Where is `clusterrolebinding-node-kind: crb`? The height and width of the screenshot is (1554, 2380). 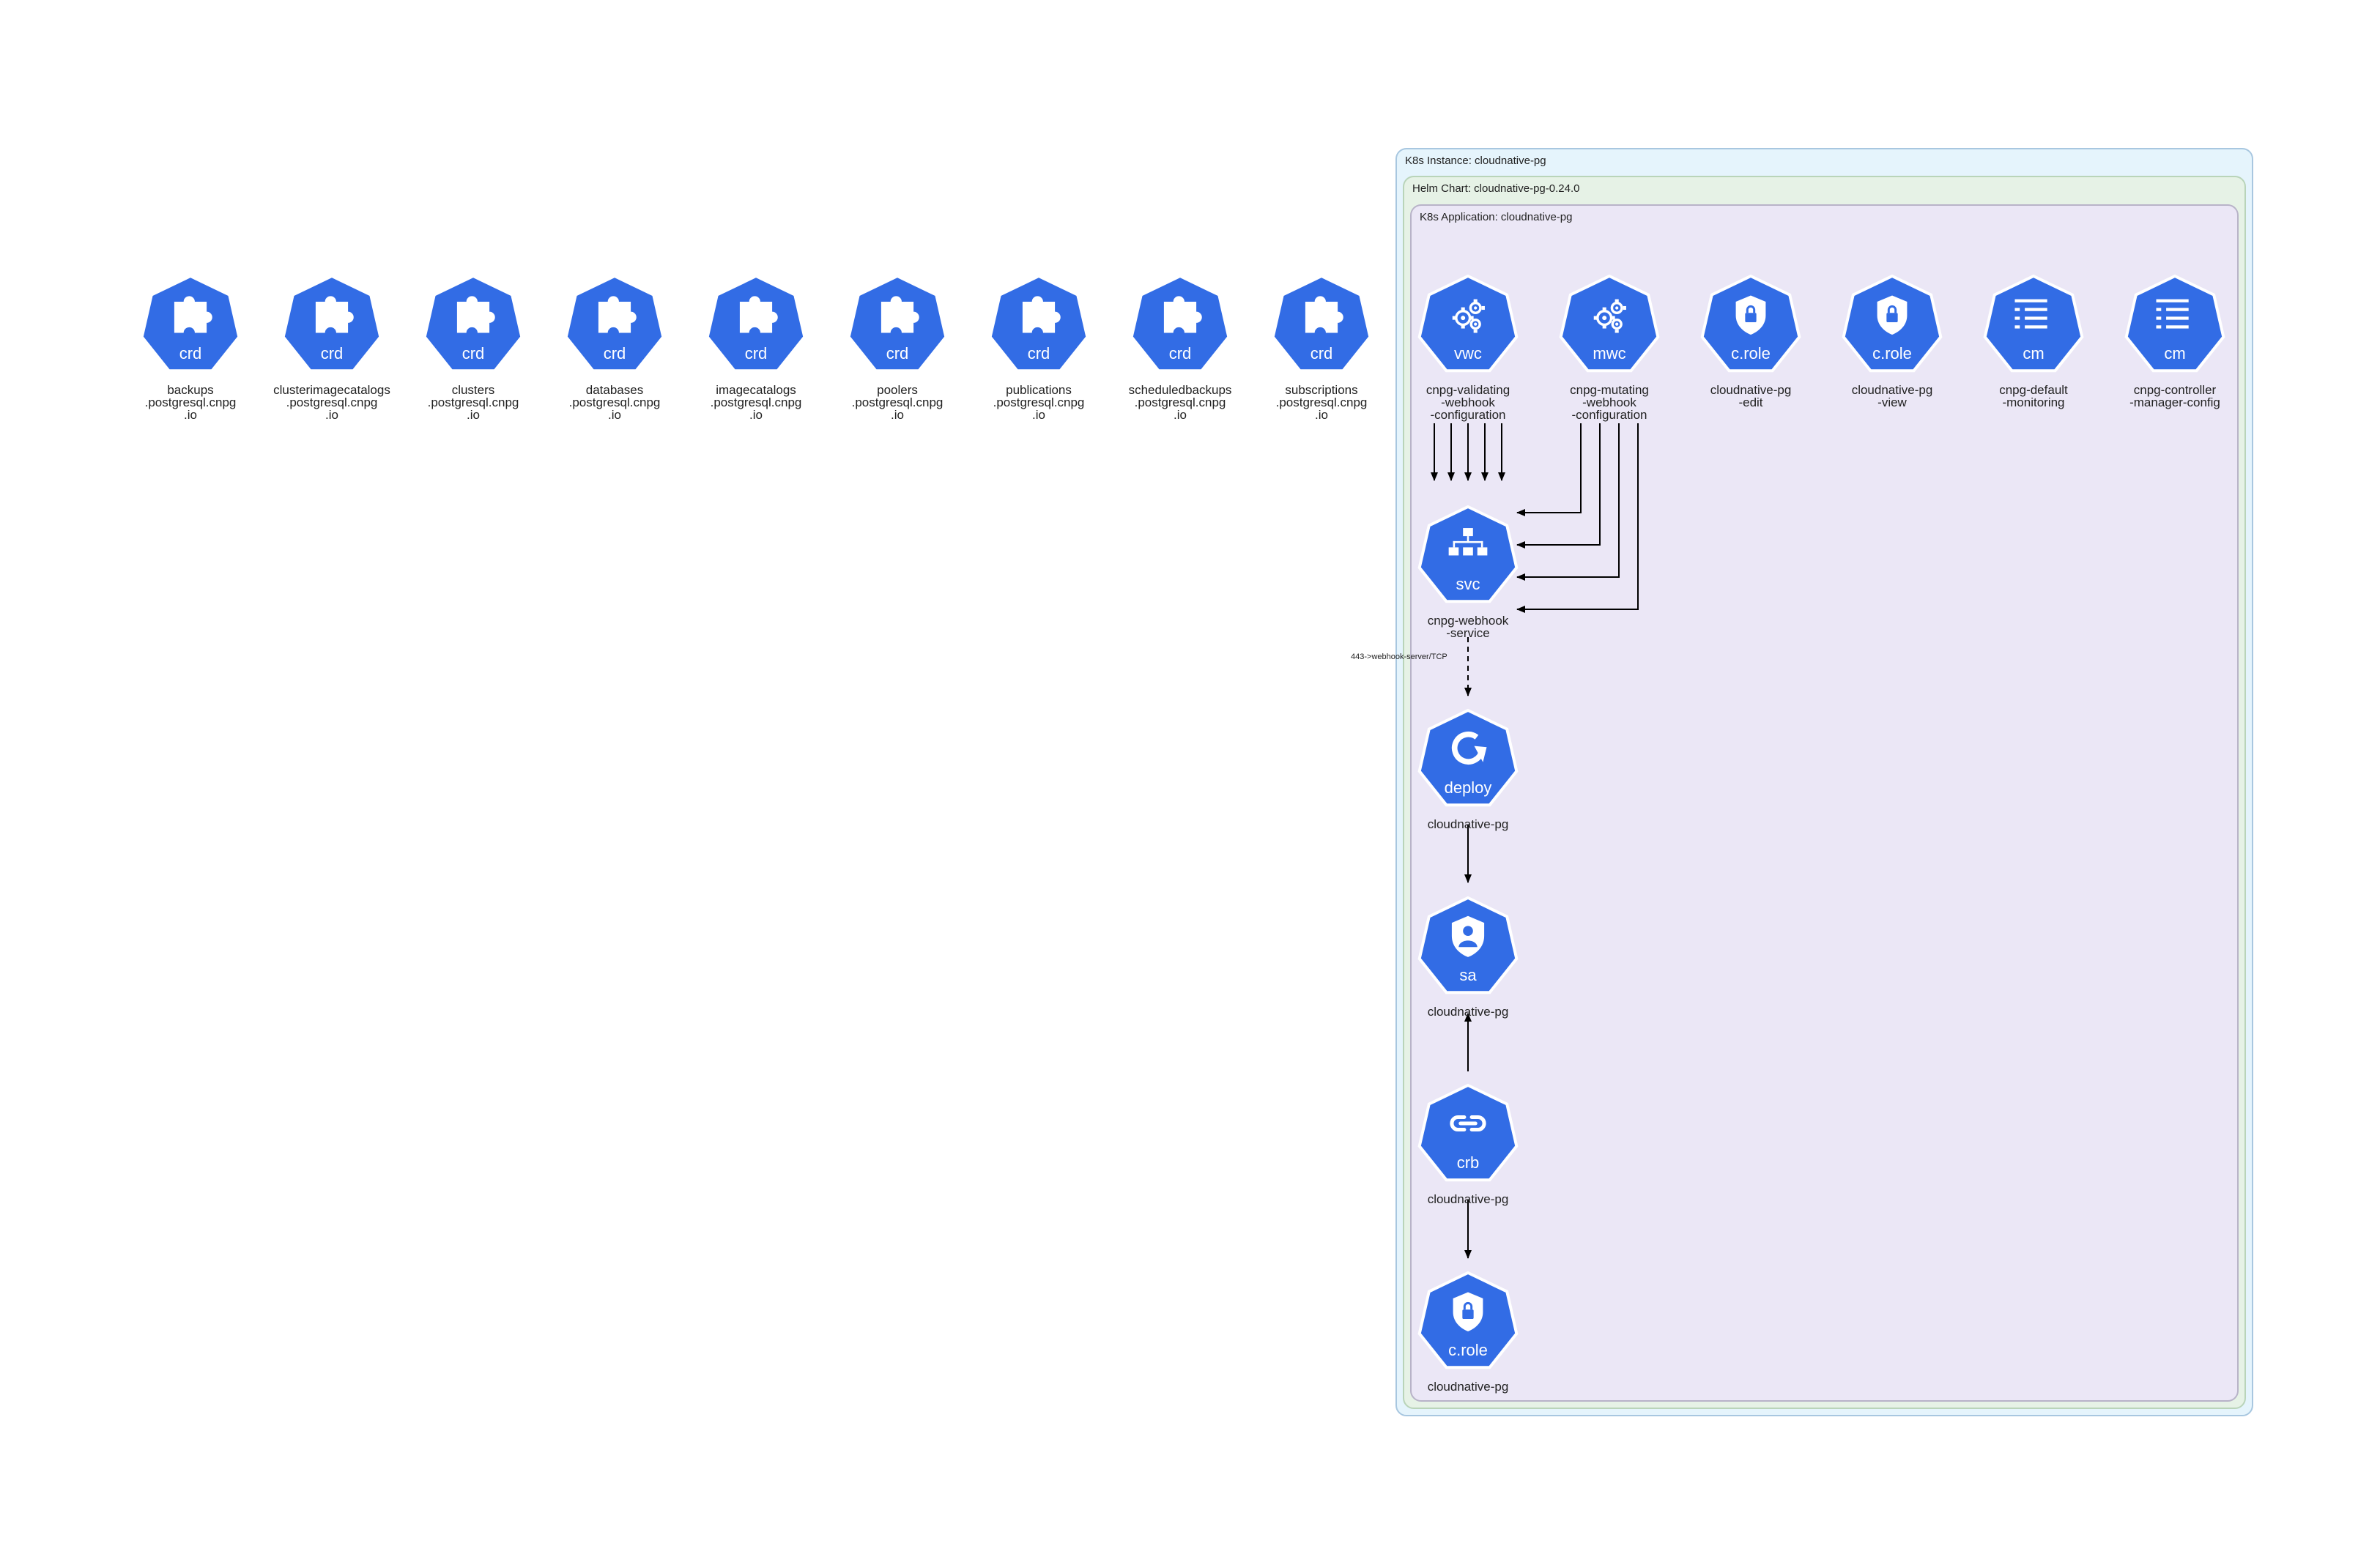
clusterrolebinding-node-kind: crb is located at coordinates (1468, 1162).